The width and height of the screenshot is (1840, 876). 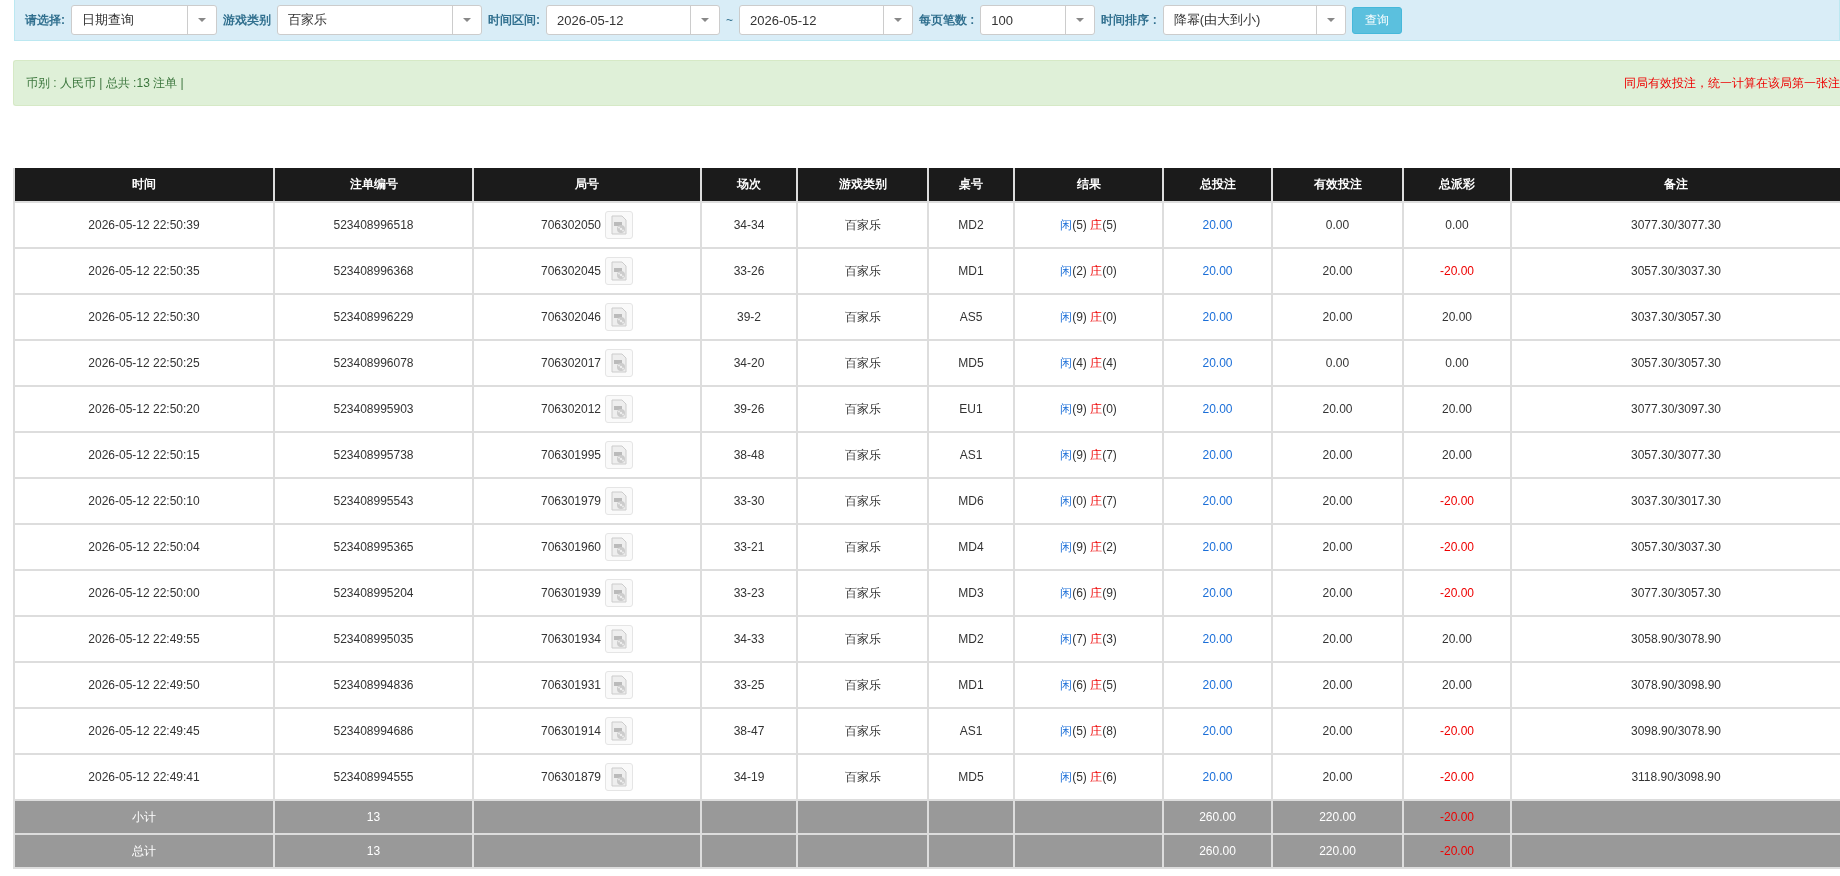 I want to click on table-cell: 0.00, so click(x=1337, y=225).